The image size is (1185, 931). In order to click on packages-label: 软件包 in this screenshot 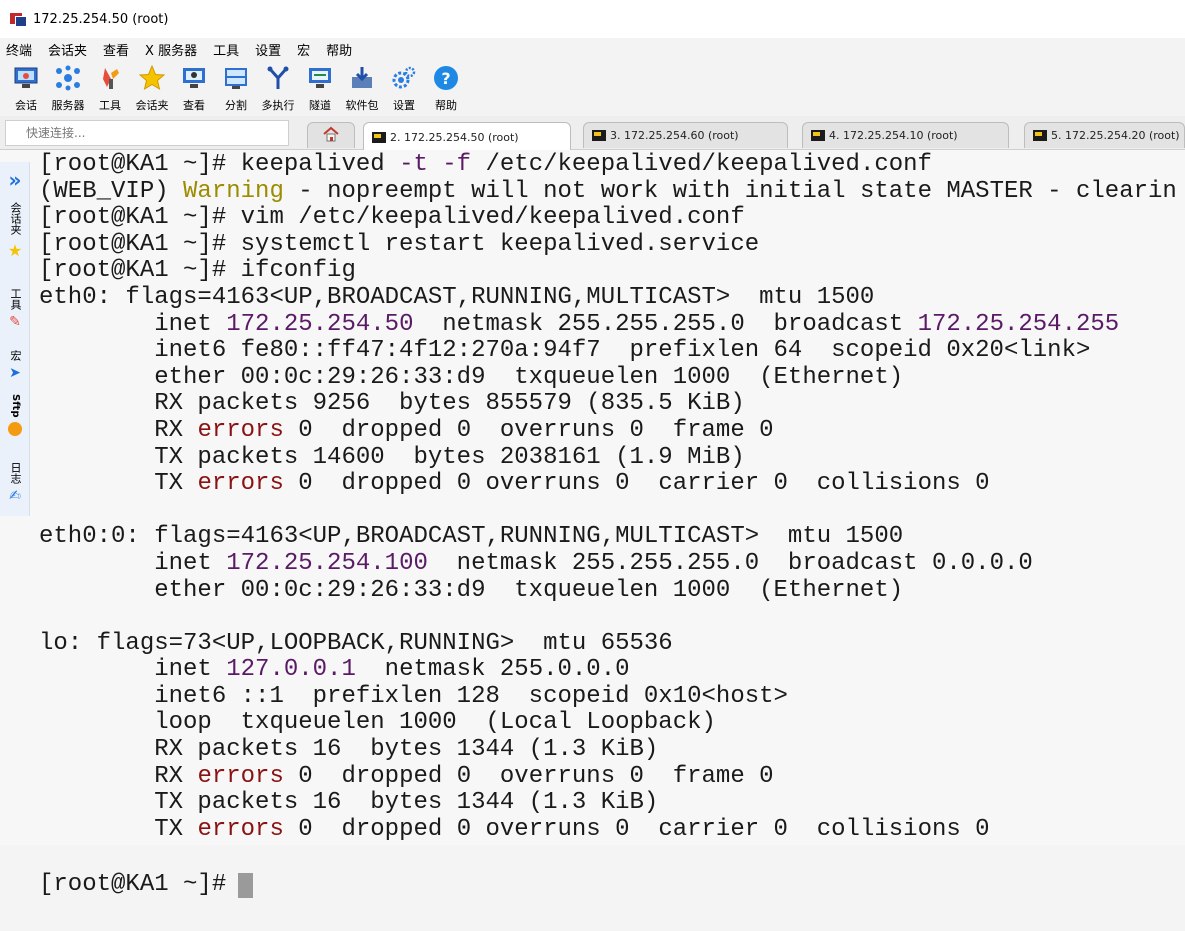, I will do `click(362, 105)`.